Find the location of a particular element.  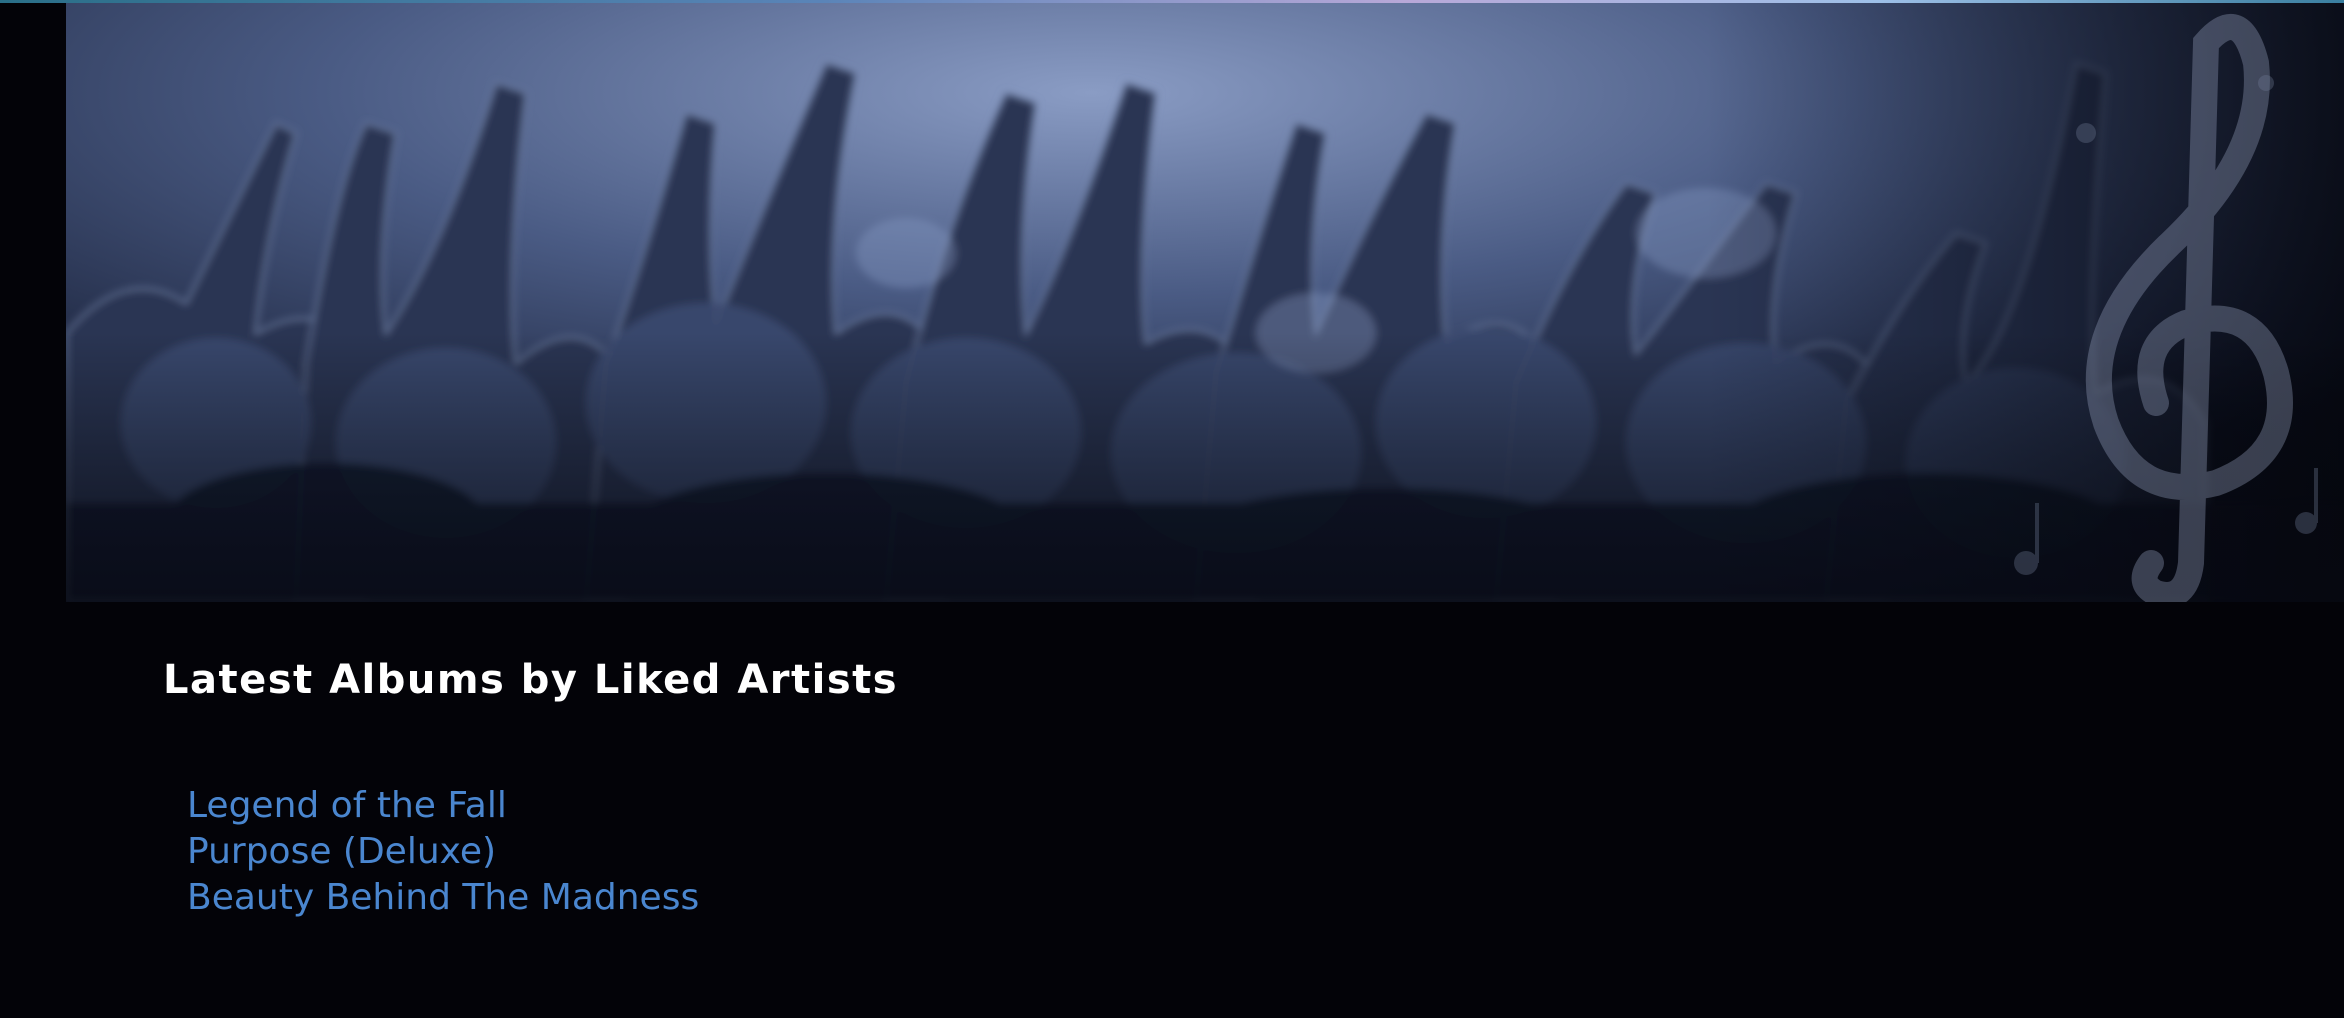

album-link: Beauty Behind The Madness is located at coordinates (443, 897).